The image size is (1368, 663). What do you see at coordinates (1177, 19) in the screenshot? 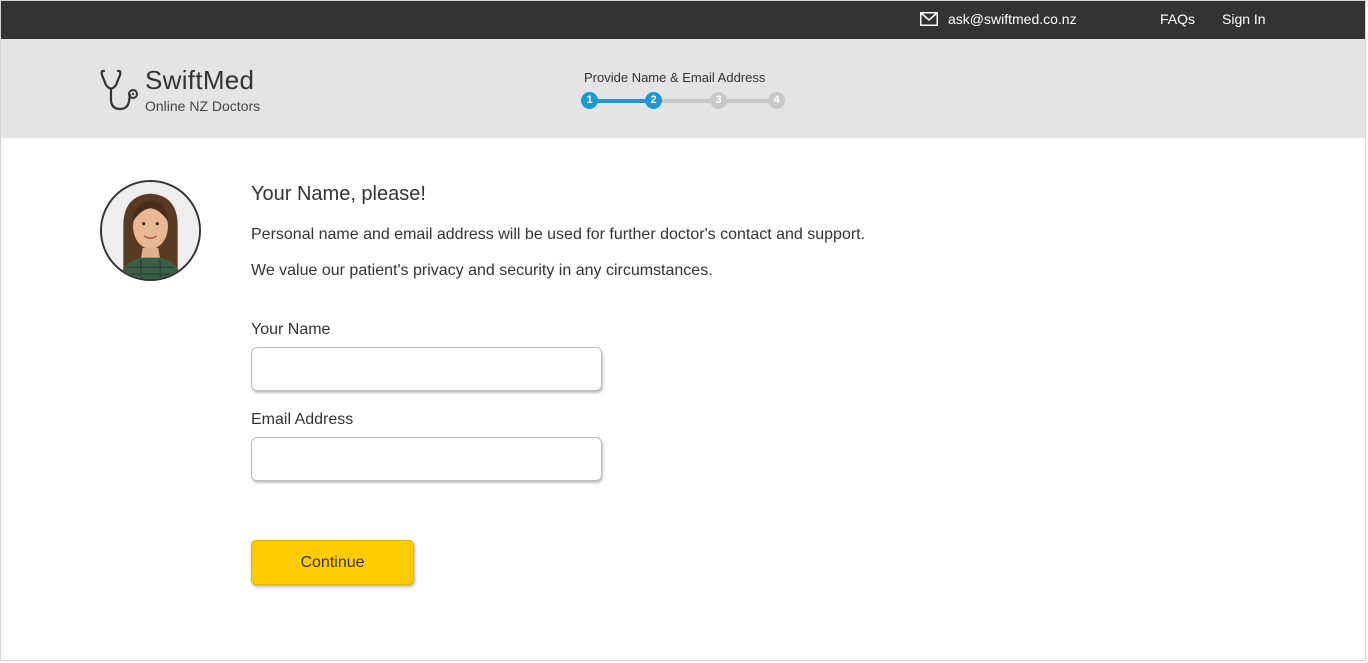
I see `faqs-link: FAQs` at bounding box center [1177, 19].